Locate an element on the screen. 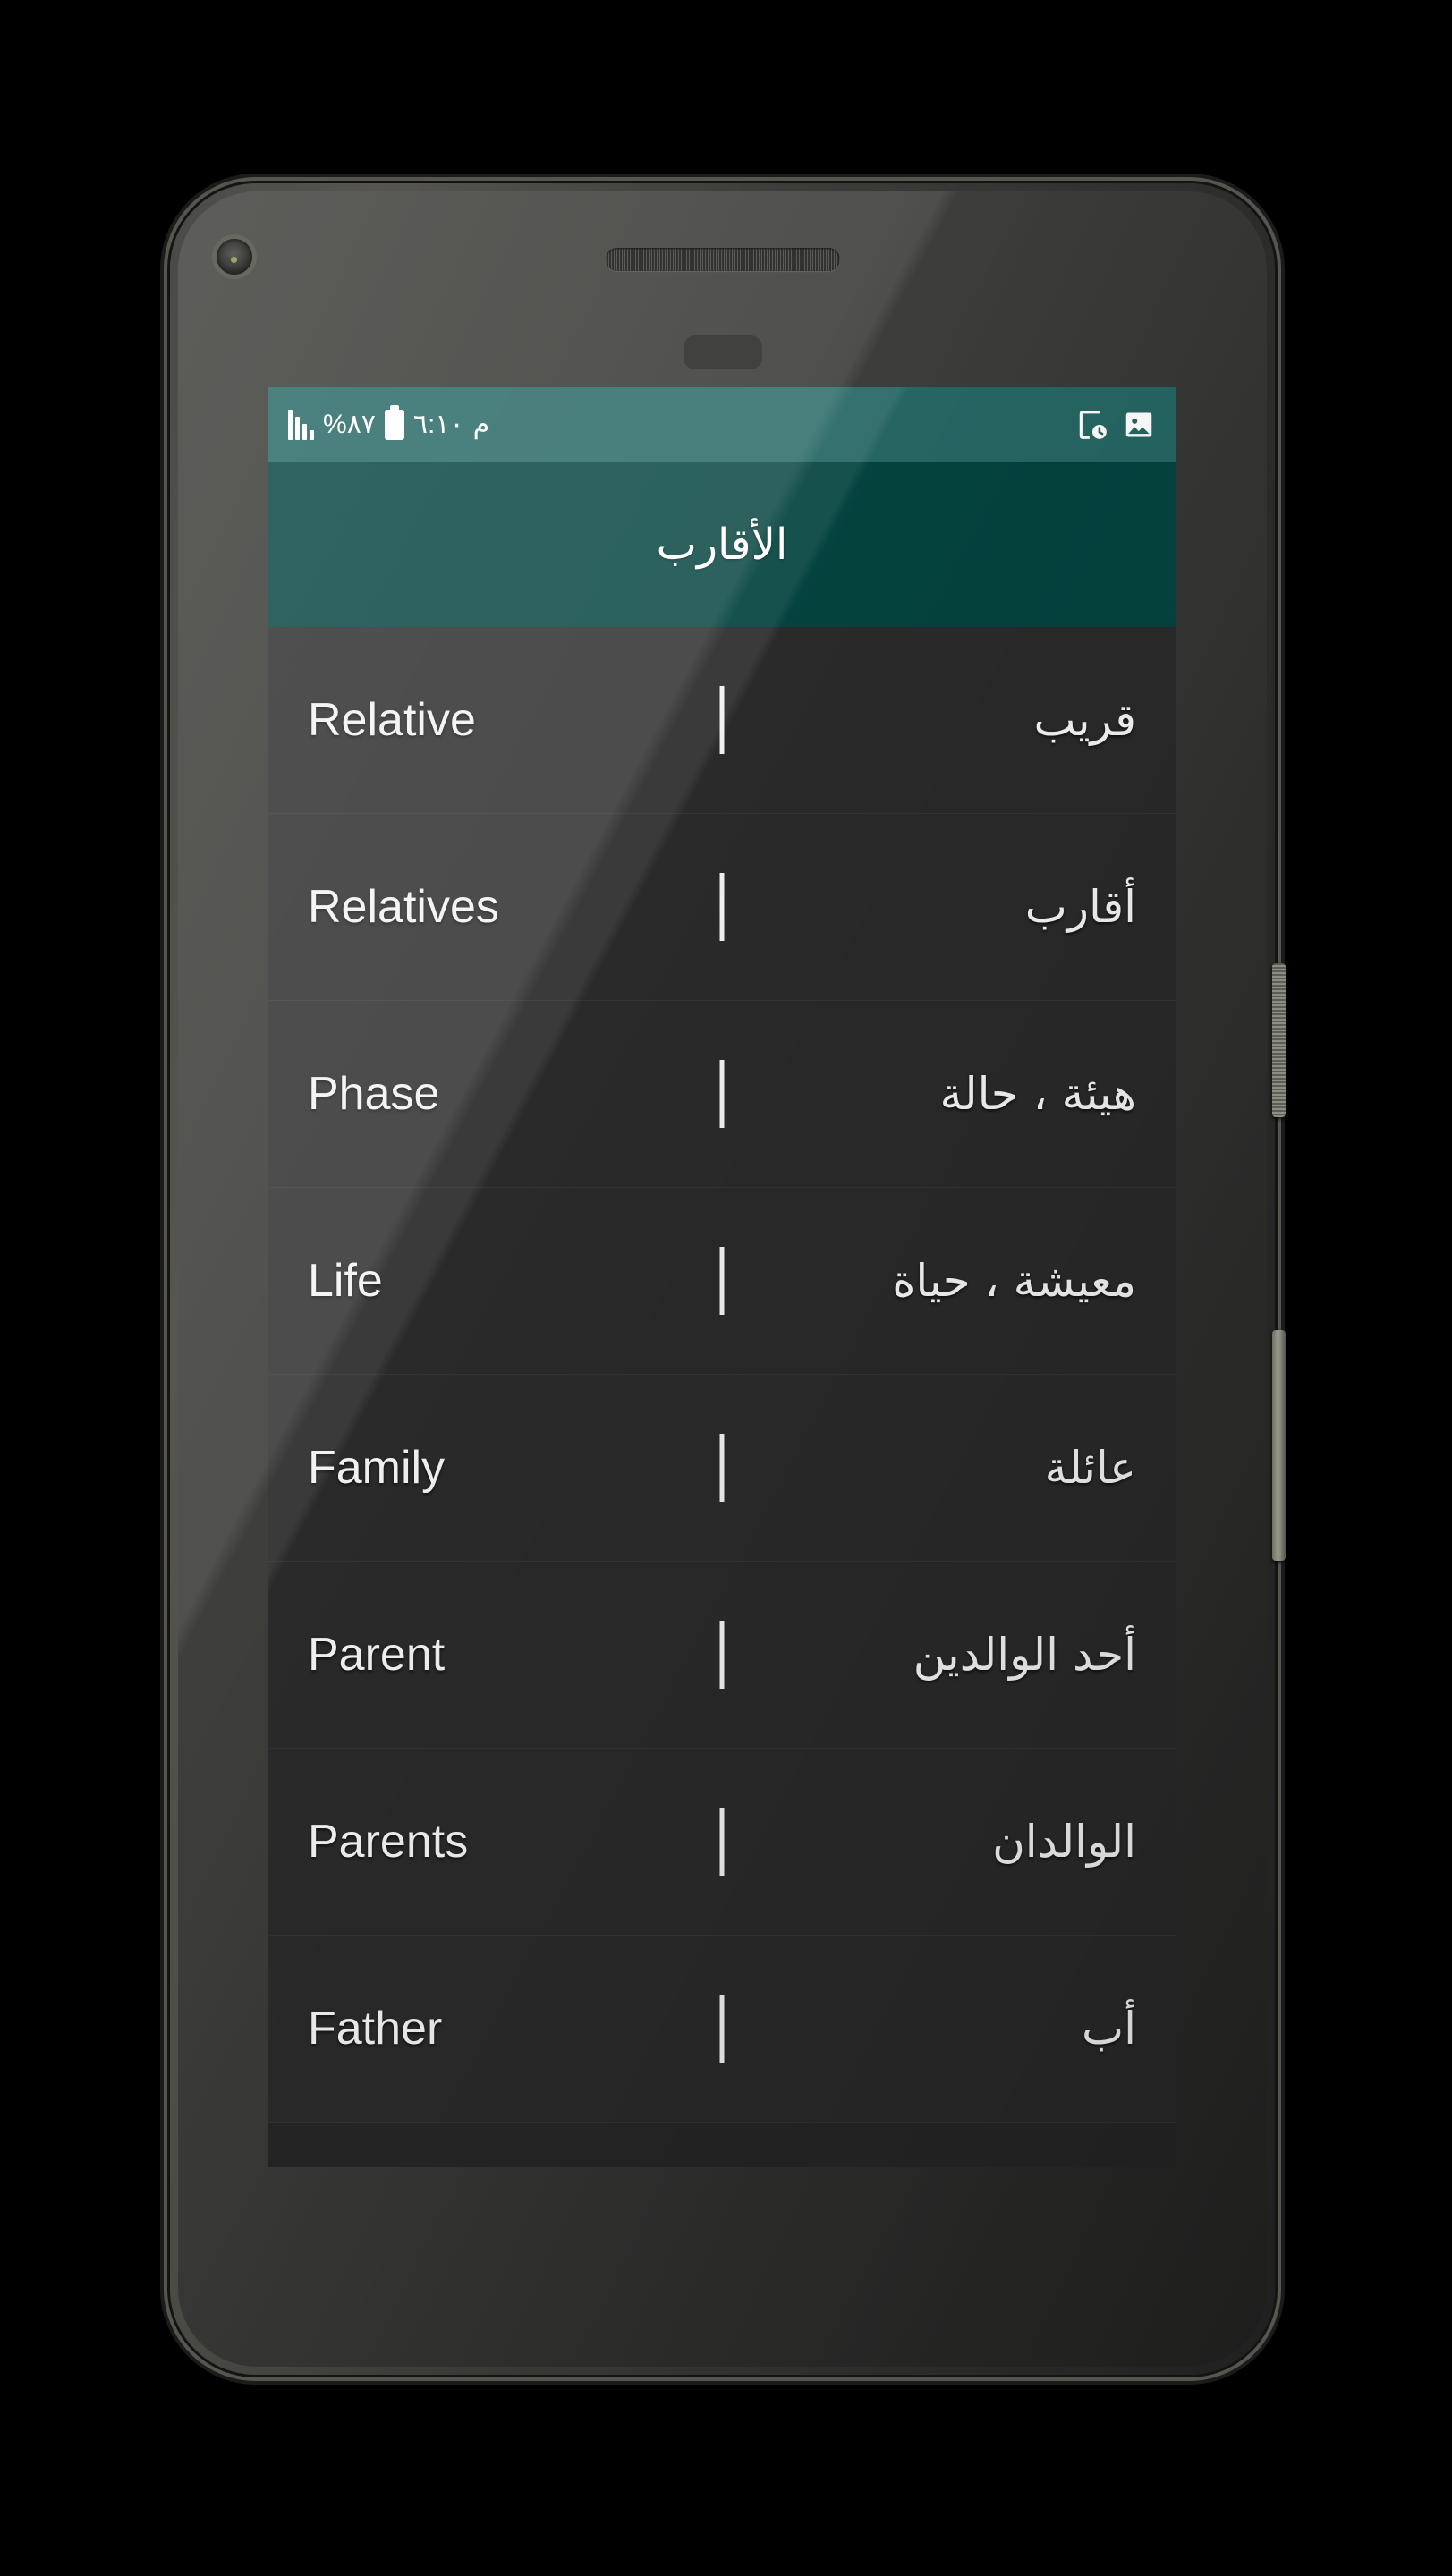 The image size is (1452, 2576). status-bar-meridiem: م is located at coordinates (481, 424).